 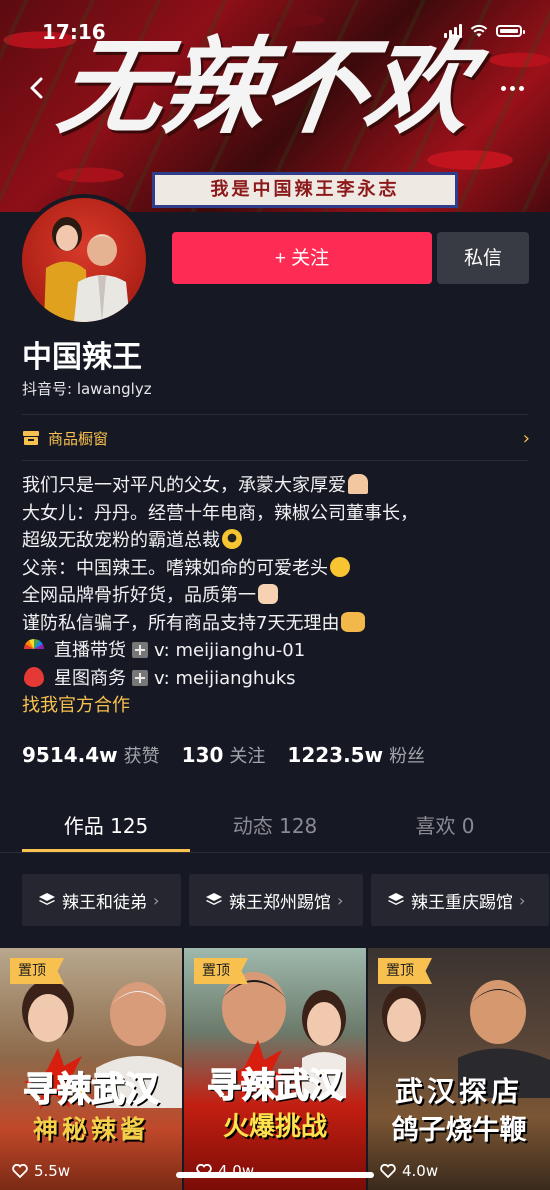 I want to click on battery-icon, so click(x=510, y=31).